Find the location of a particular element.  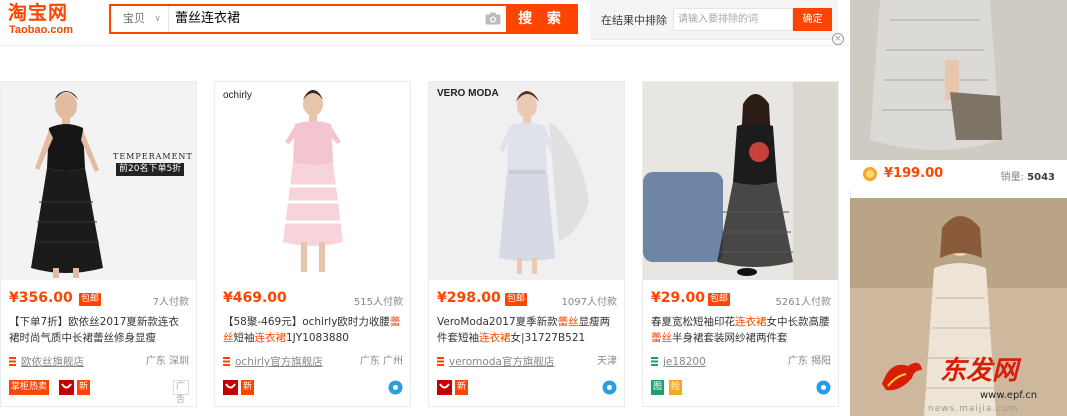

badge-row: 掌柜热卖 新 广告 is located at coordinates (99, 392).